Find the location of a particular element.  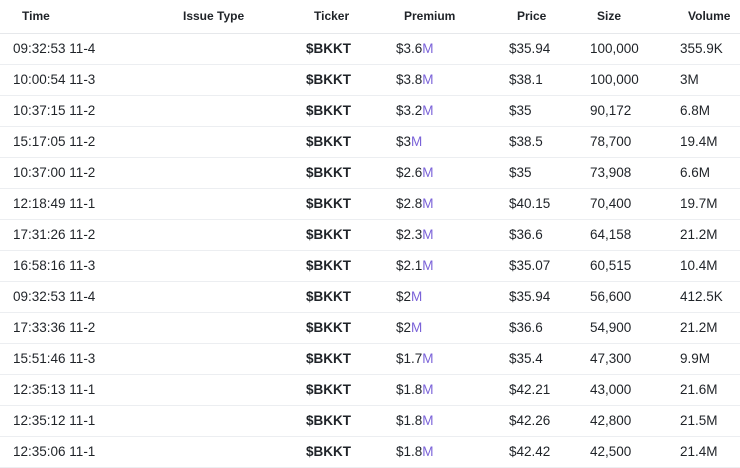

cell-volume: 19.7M is located at coordinates (699, 203).